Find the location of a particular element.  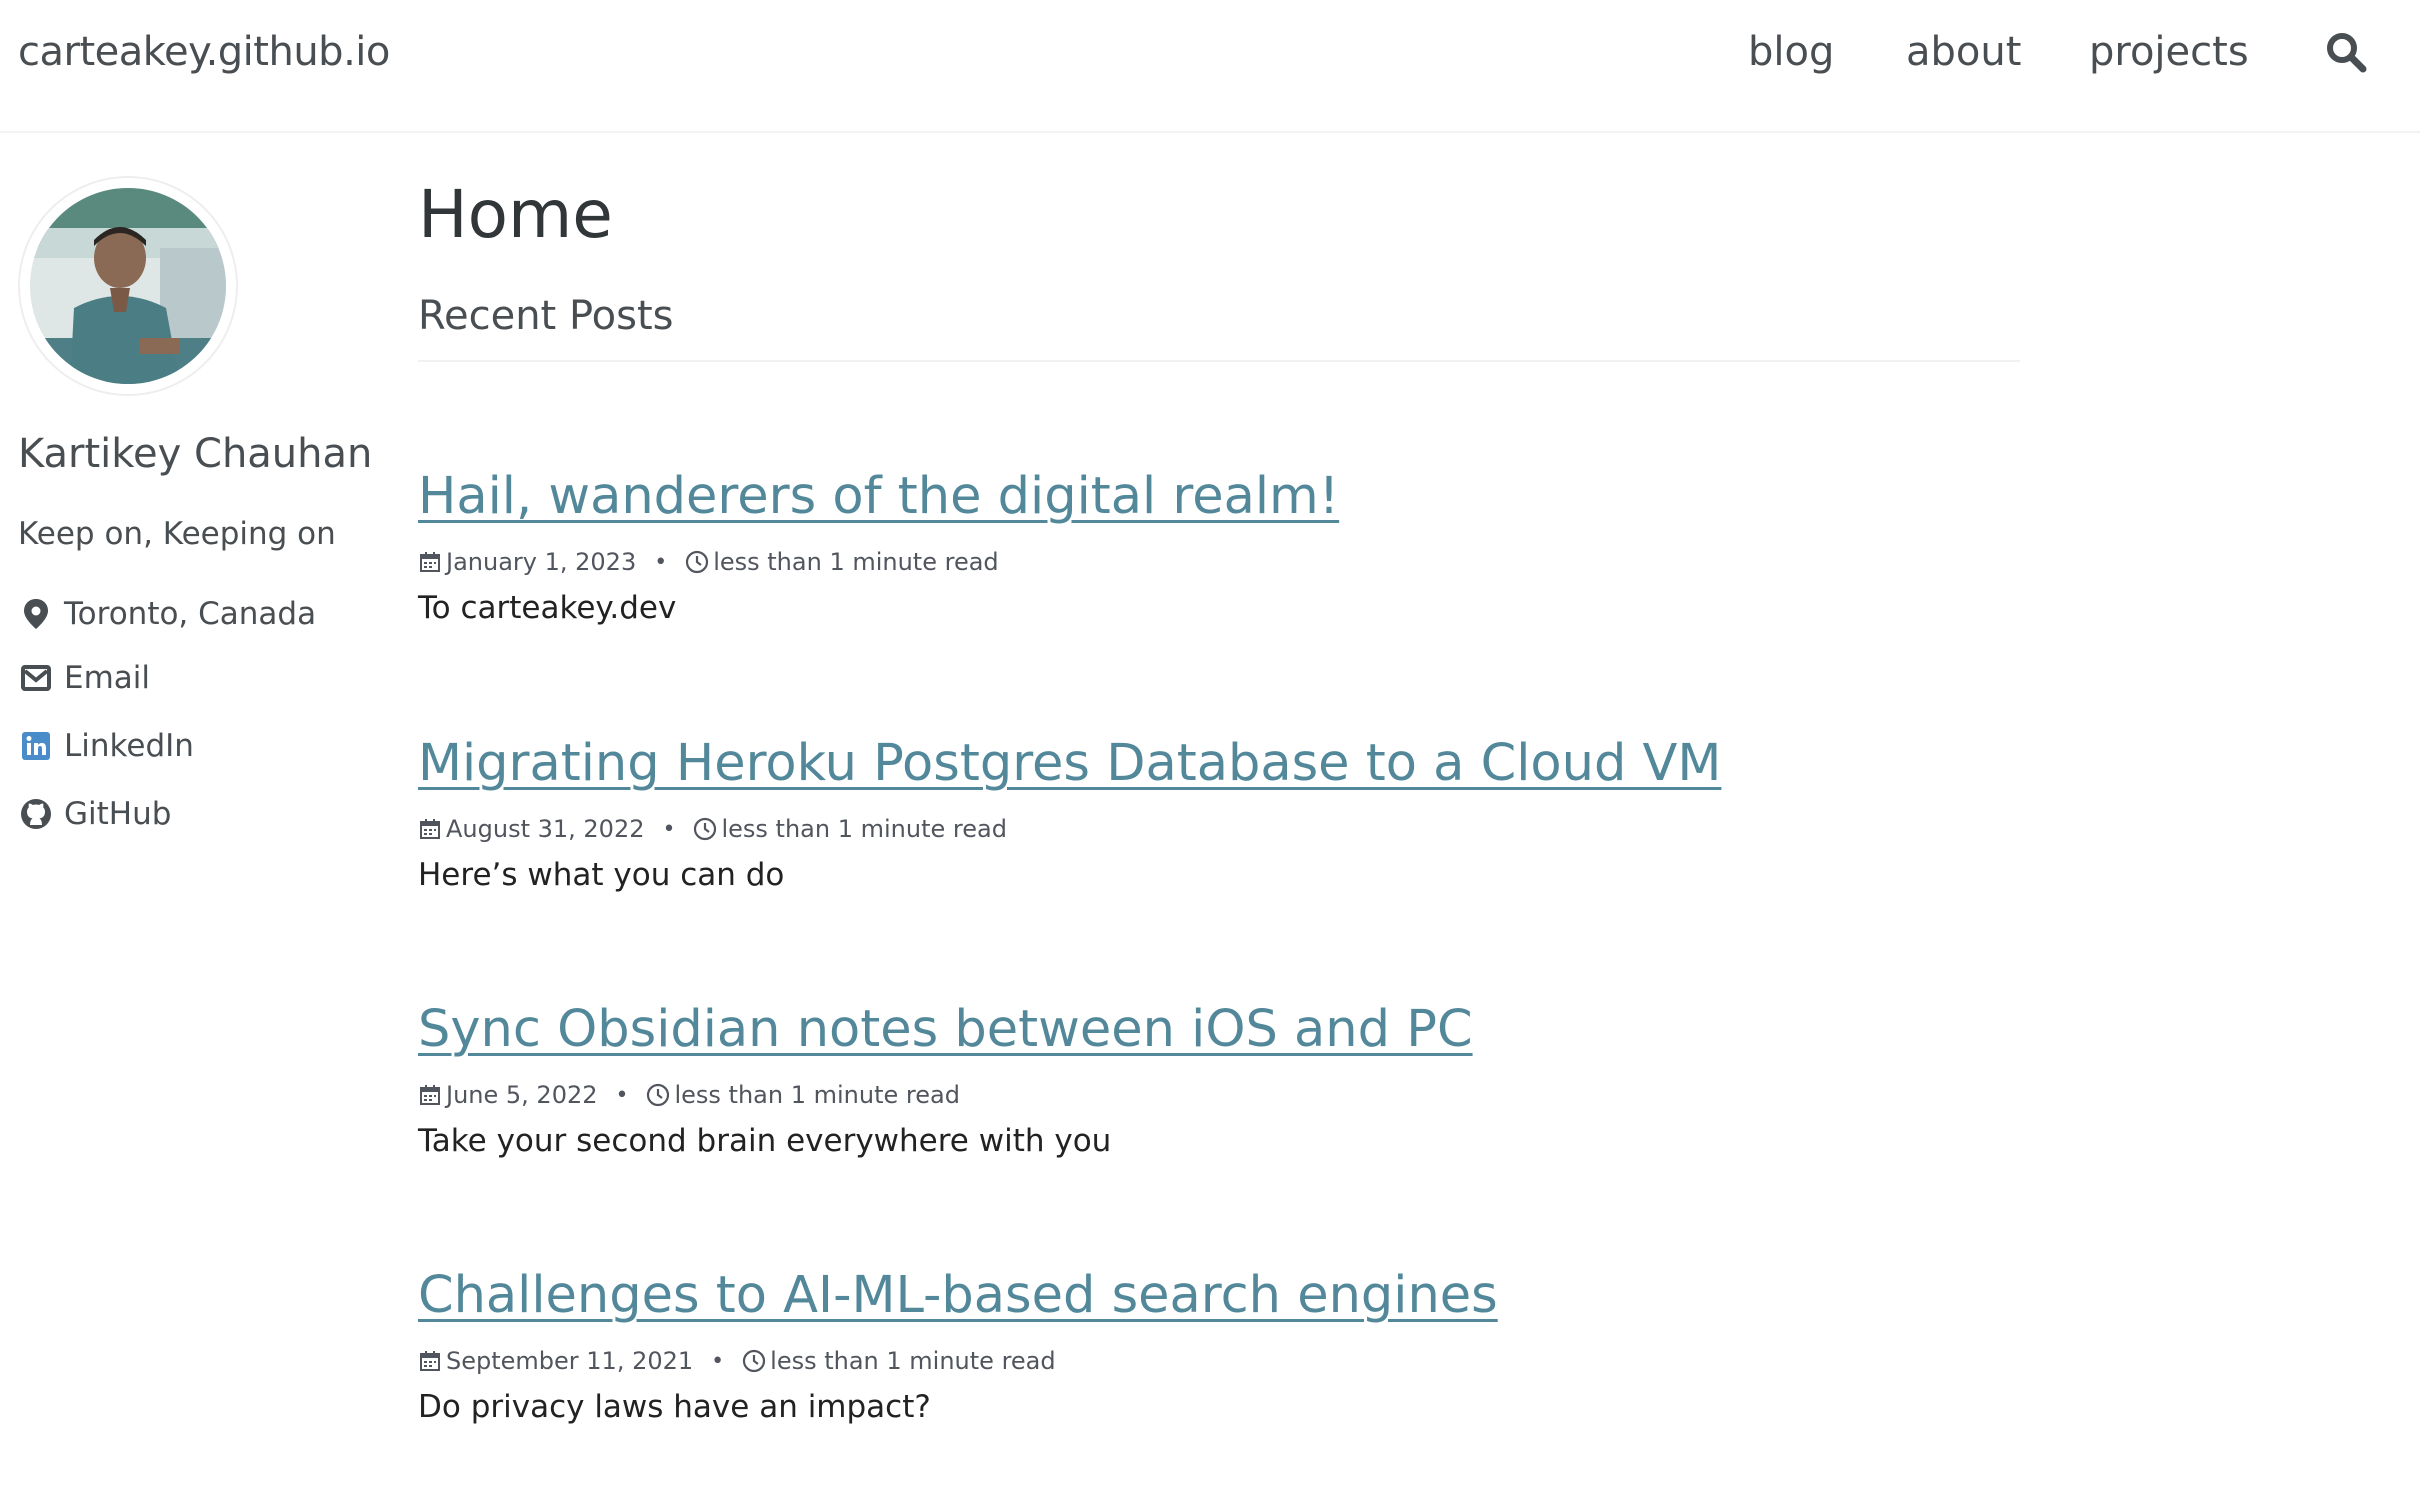

nav-link-about: about is located at coordinates (1963, 52).